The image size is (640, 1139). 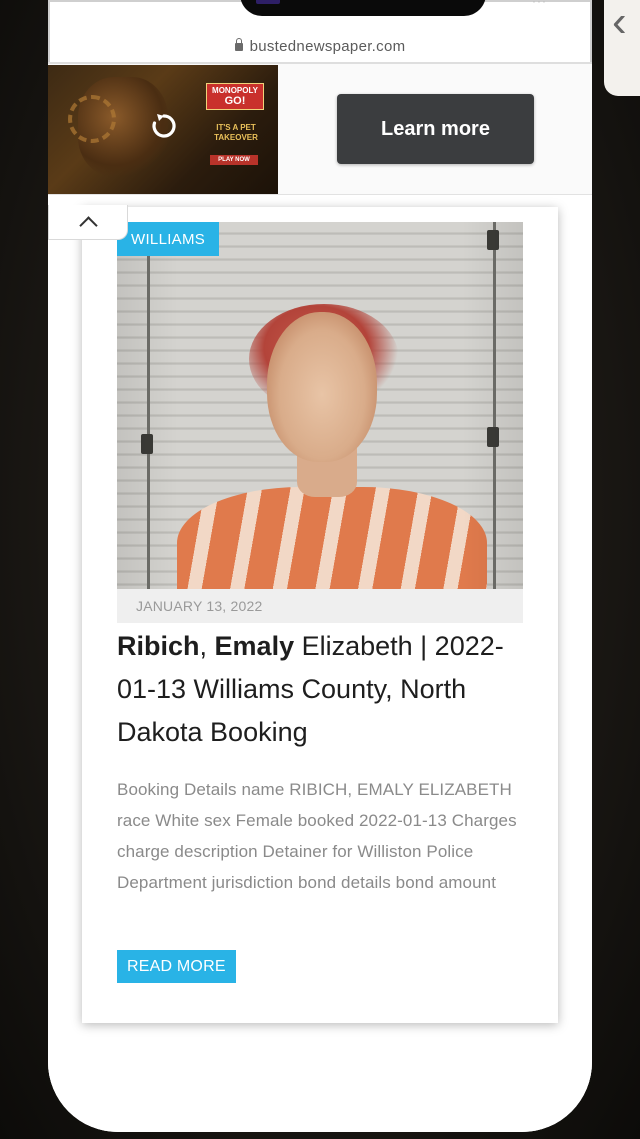 What do you see at coordinates (238, 44) in the screenshot?
I see `lock-icon` at bounding box center [238, 44].